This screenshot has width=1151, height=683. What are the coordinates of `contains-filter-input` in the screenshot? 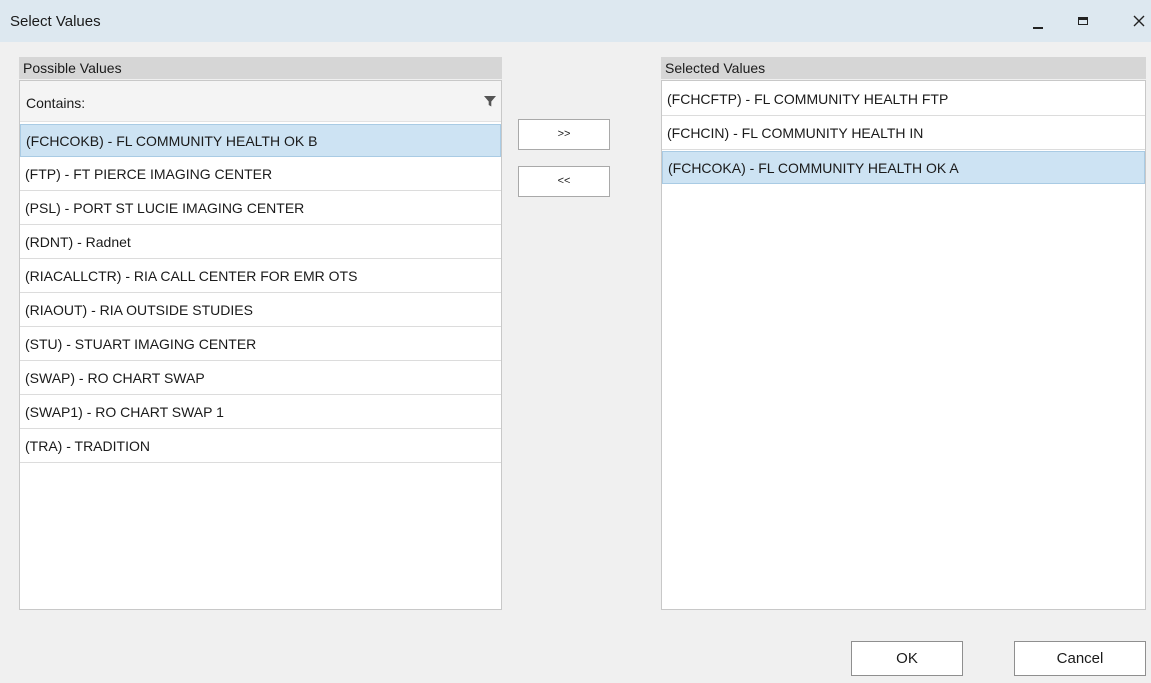 It's located at (285, 102).